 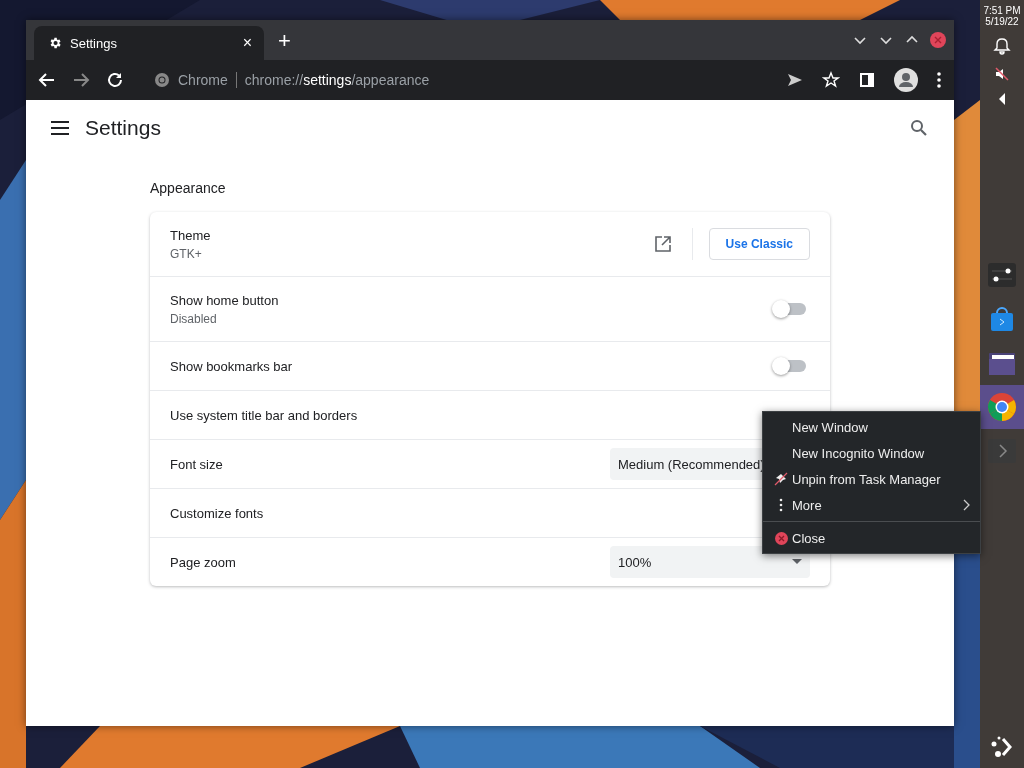 What do you see at coordinates (710, 562) in the screenshot?
I see `dropdown: 100%` at bounding box center [710, 562].